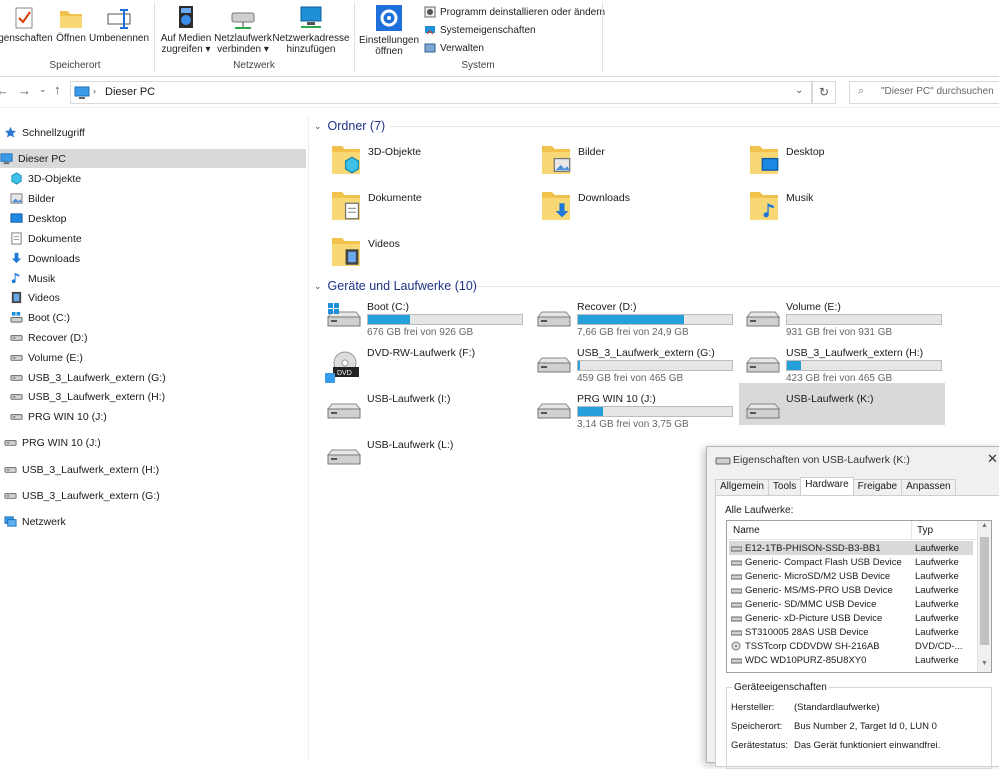 The image size is (999, 769). I want to click on table-row: Generic- MicroSD/M2 USB Device Laufwerke, so click(851, 576).